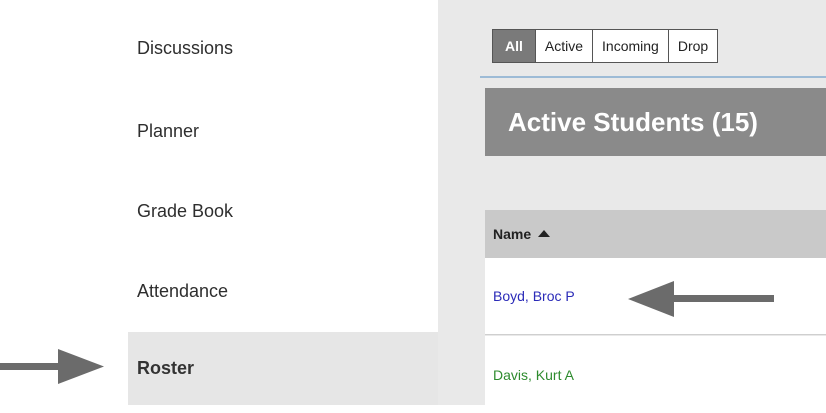 The height and width of the screenshot is (413, 826). Describe the element at coordinates (283, 368) in the screenshot. I see `sidebar-item-roster: Roster` at that location.